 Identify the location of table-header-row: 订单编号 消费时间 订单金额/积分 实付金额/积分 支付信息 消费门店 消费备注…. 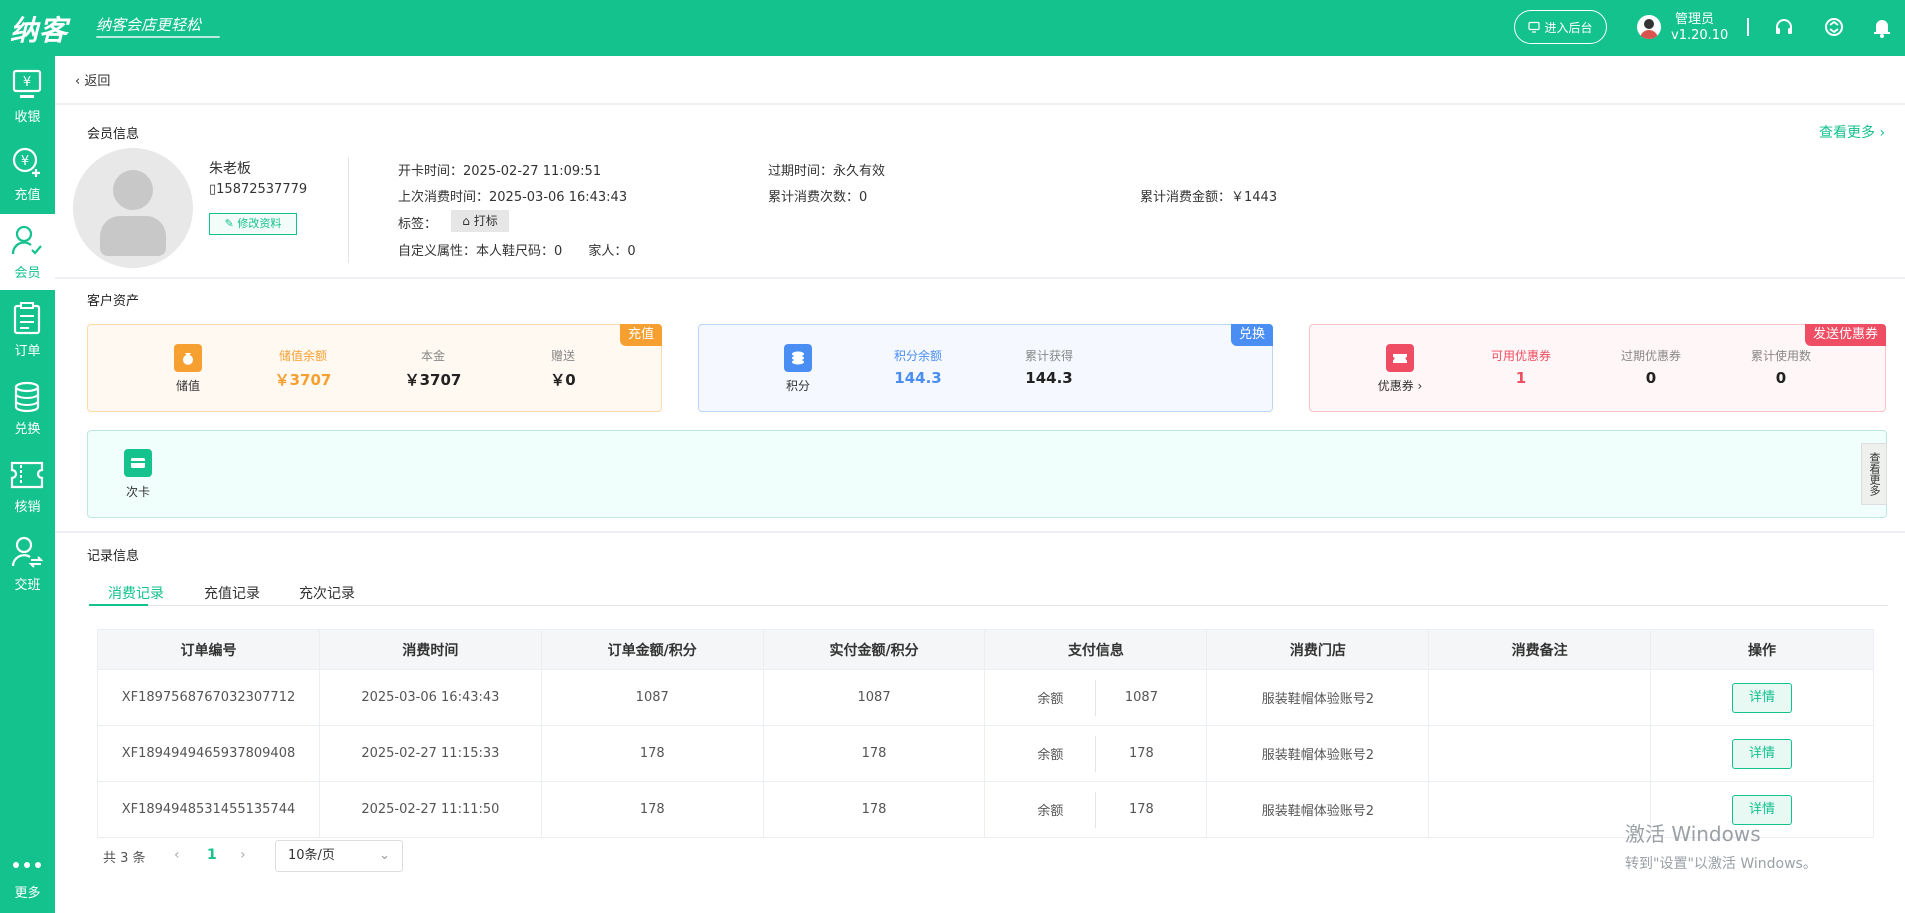
(985, 649).